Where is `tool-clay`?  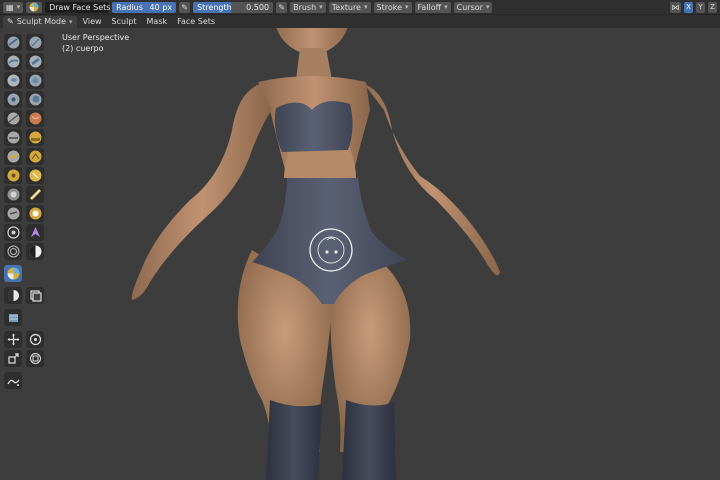
tool-clay is located at coordinates (13, 61).